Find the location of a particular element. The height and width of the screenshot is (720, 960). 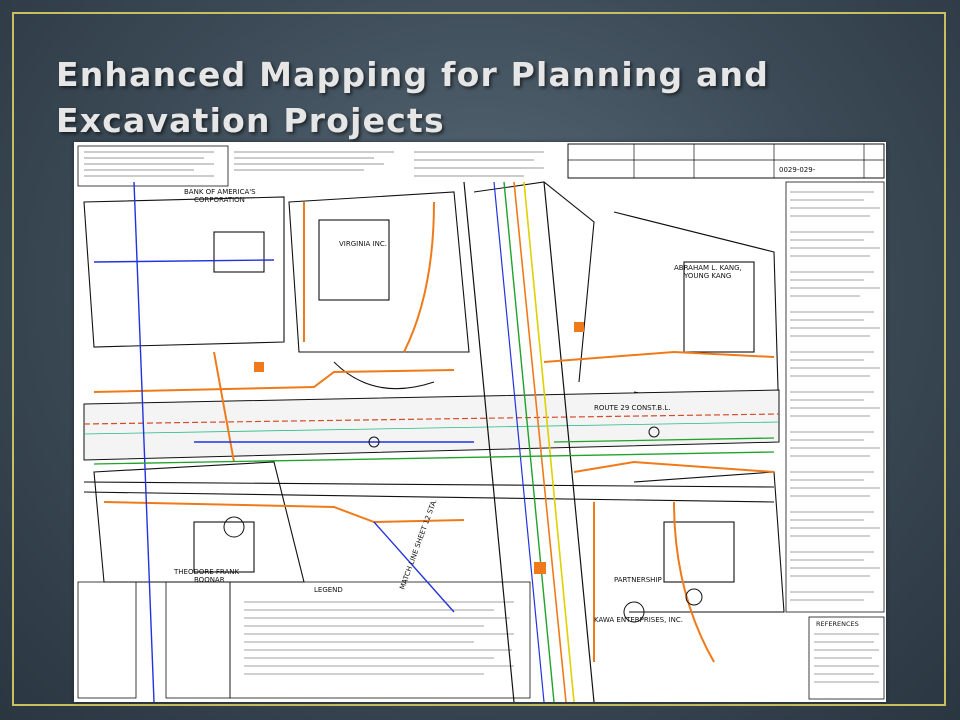

label-kang: ABRAHAM L. KANG, is located at coordinates (708, 268).